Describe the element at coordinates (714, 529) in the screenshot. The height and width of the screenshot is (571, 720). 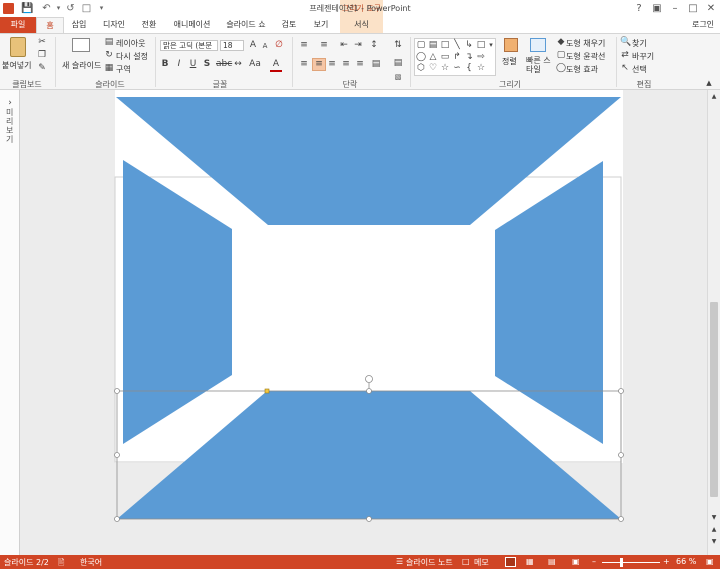
I see `previous-slide-icon: ▲` at that location.